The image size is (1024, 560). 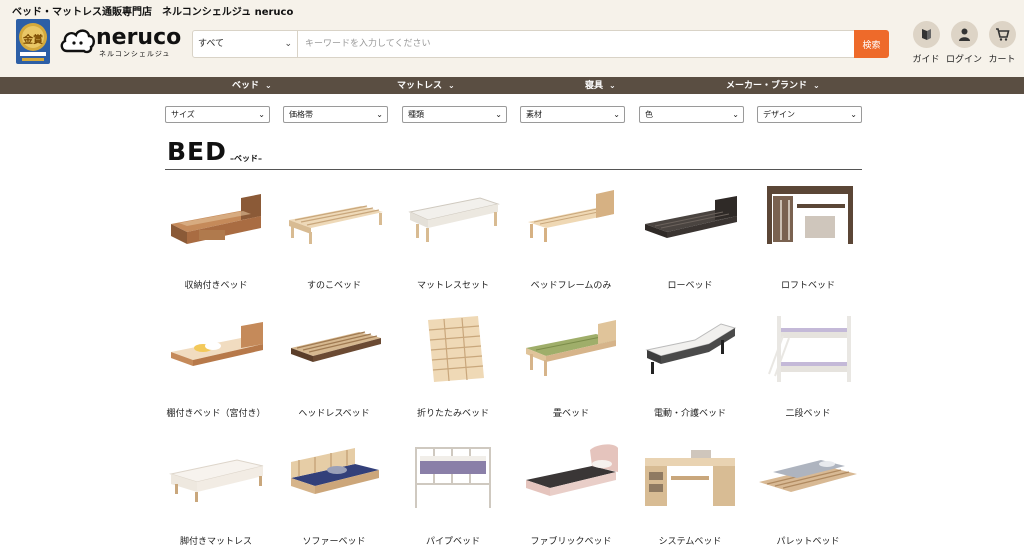 I want to click on logo-wordmark: neruco, so click(x=139, y=37).